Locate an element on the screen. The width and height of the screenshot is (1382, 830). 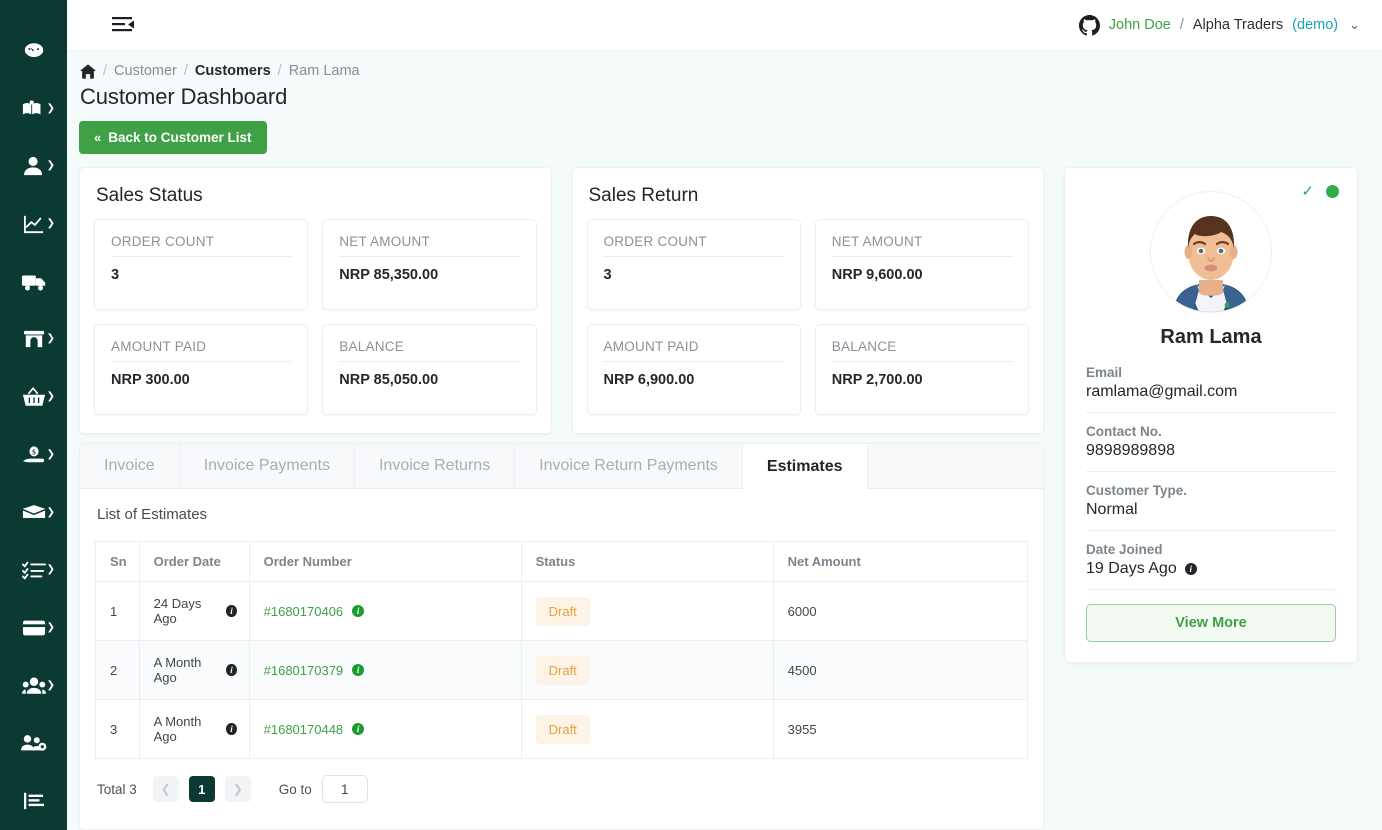
breadcrumb-item-customers: Customers is located at coordinates (233, 71).